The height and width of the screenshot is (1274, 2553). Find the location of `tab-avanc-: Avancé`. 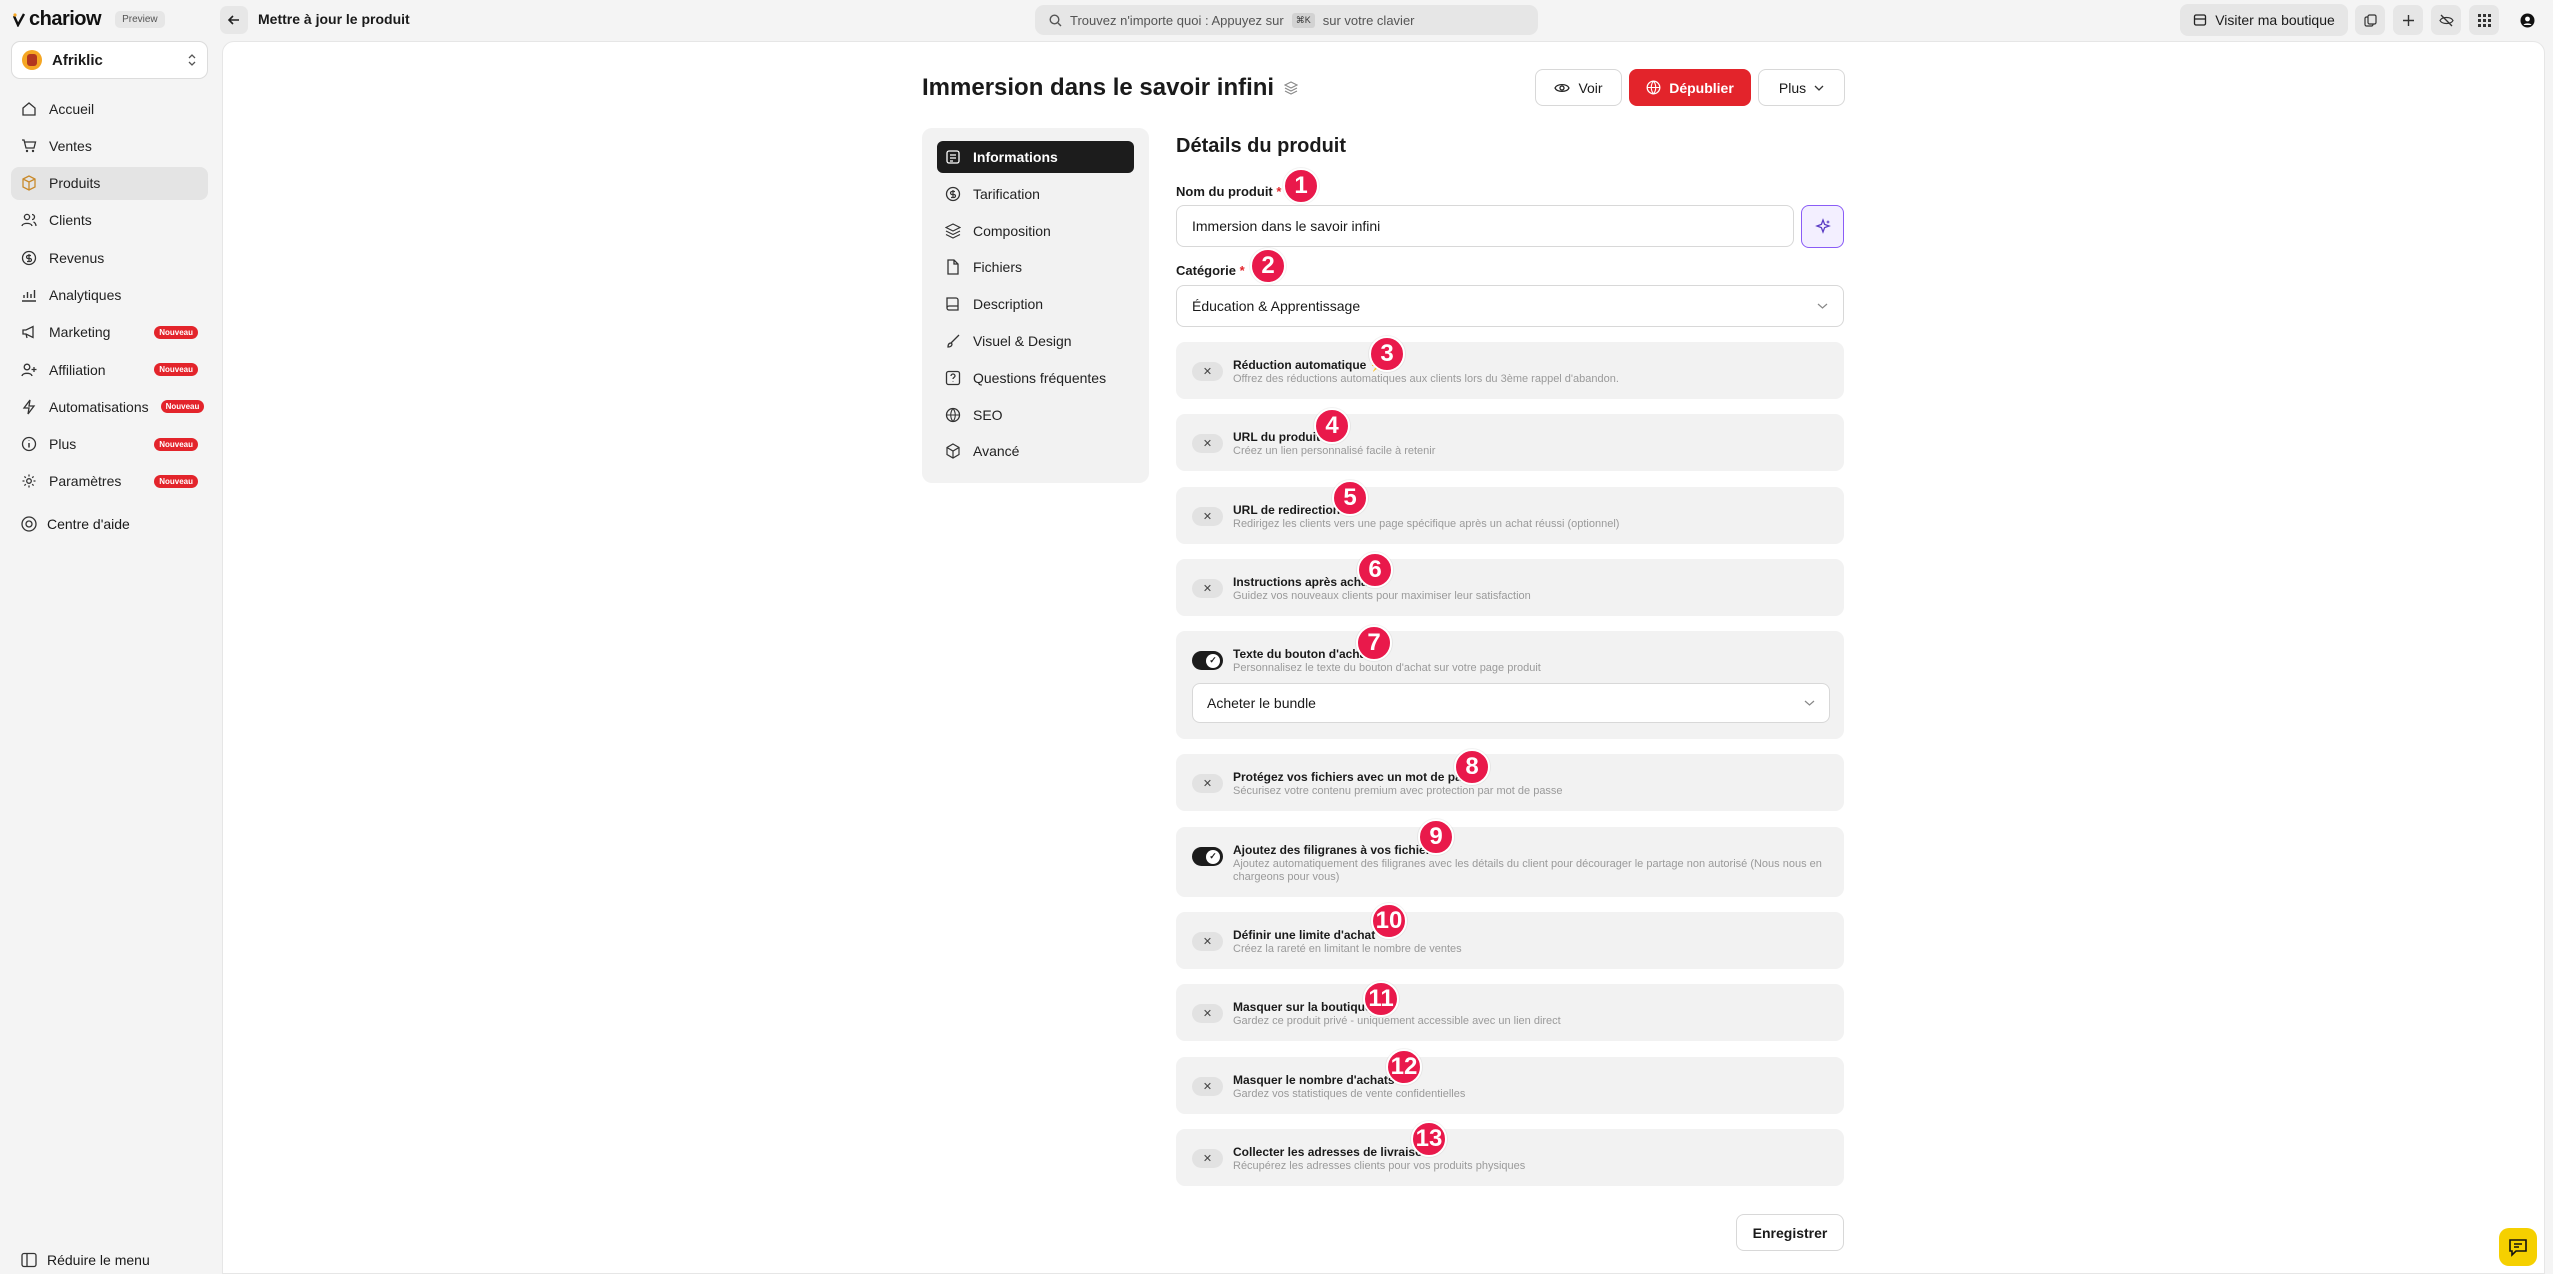

tab-avanc-: Avancé is located at coordinates (1035, 451).